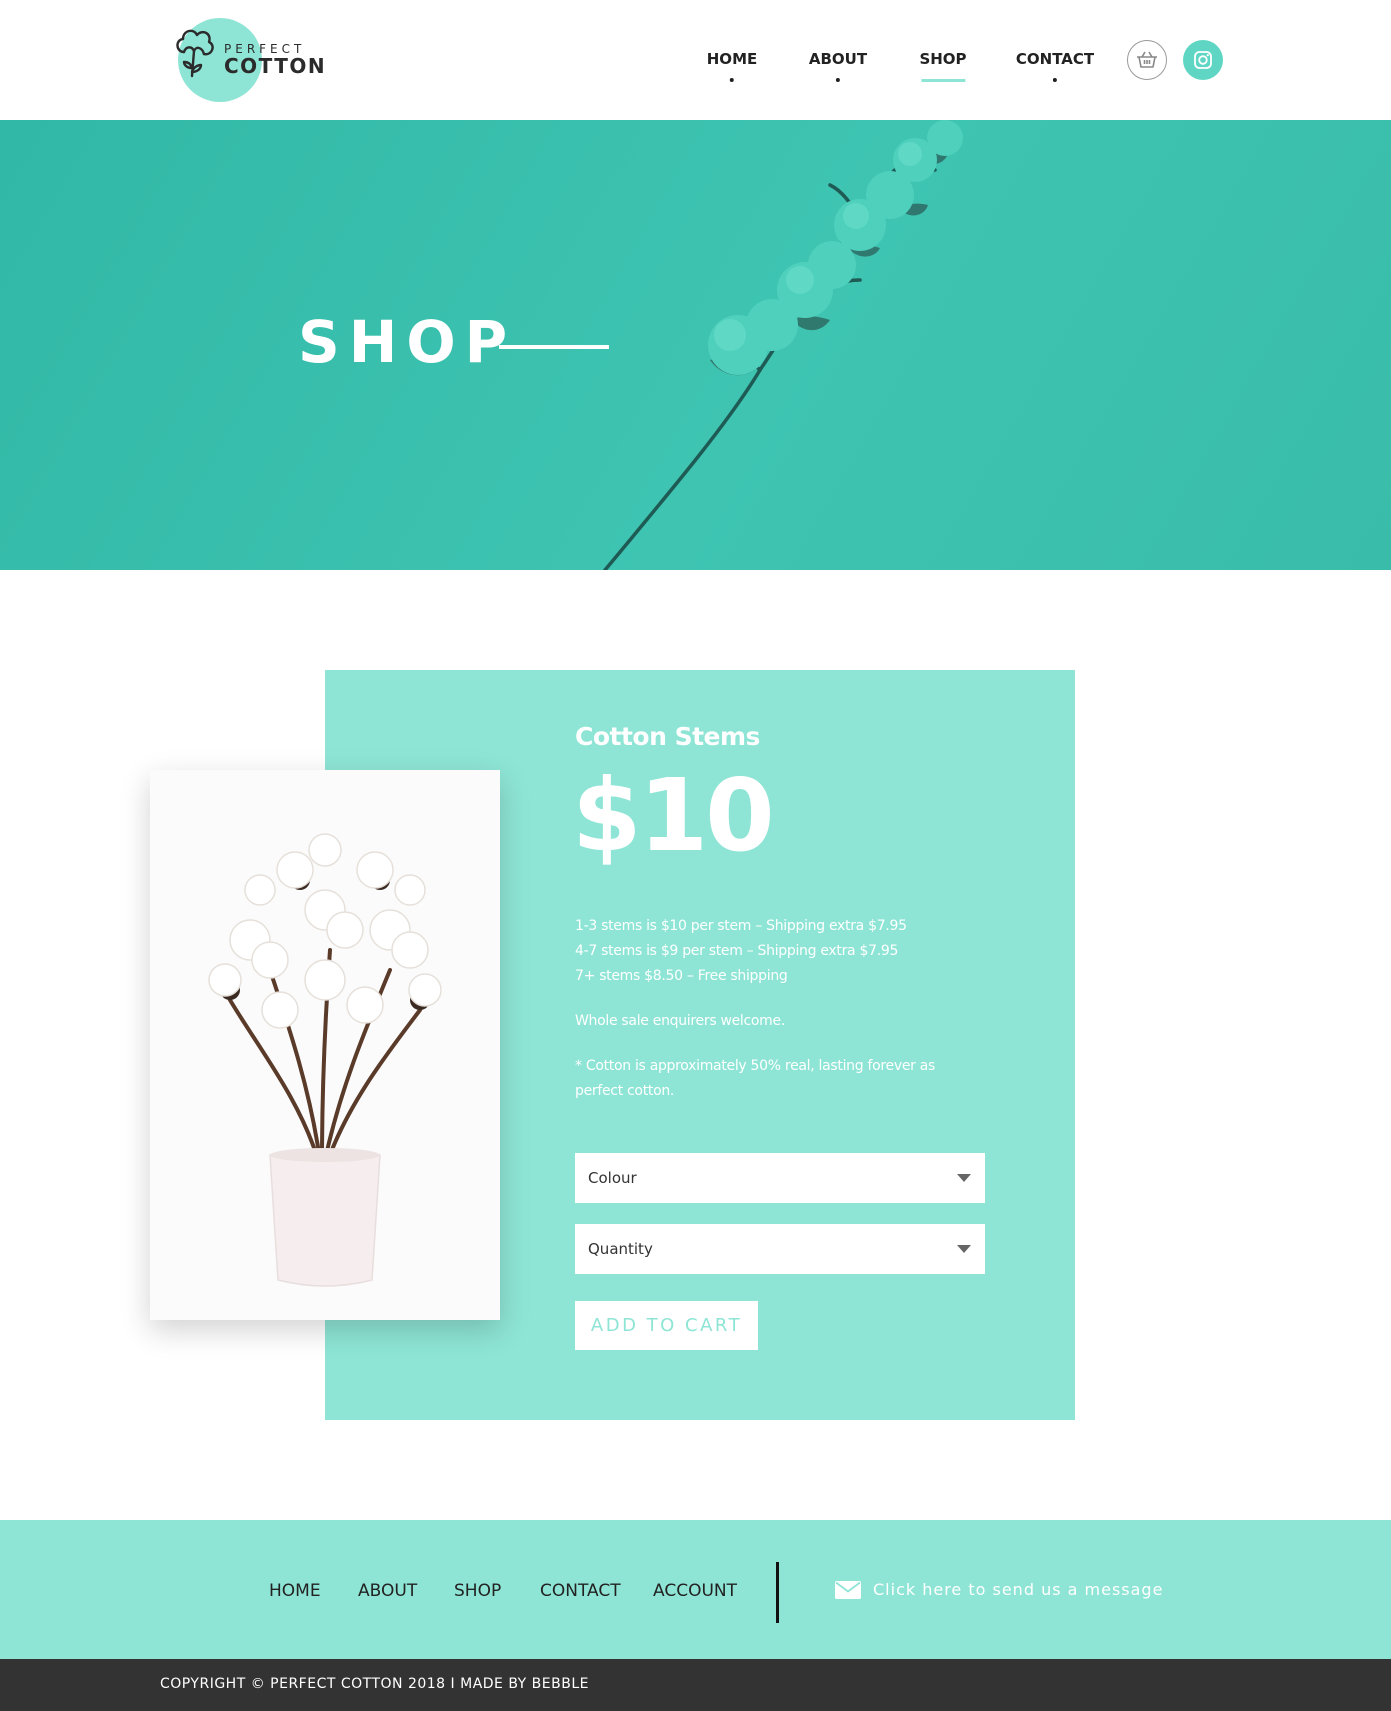  What do you see at coordinates (407, 342) in the screenshot?
I see `hero-title: SHOP` at bounding box center [407, 342].